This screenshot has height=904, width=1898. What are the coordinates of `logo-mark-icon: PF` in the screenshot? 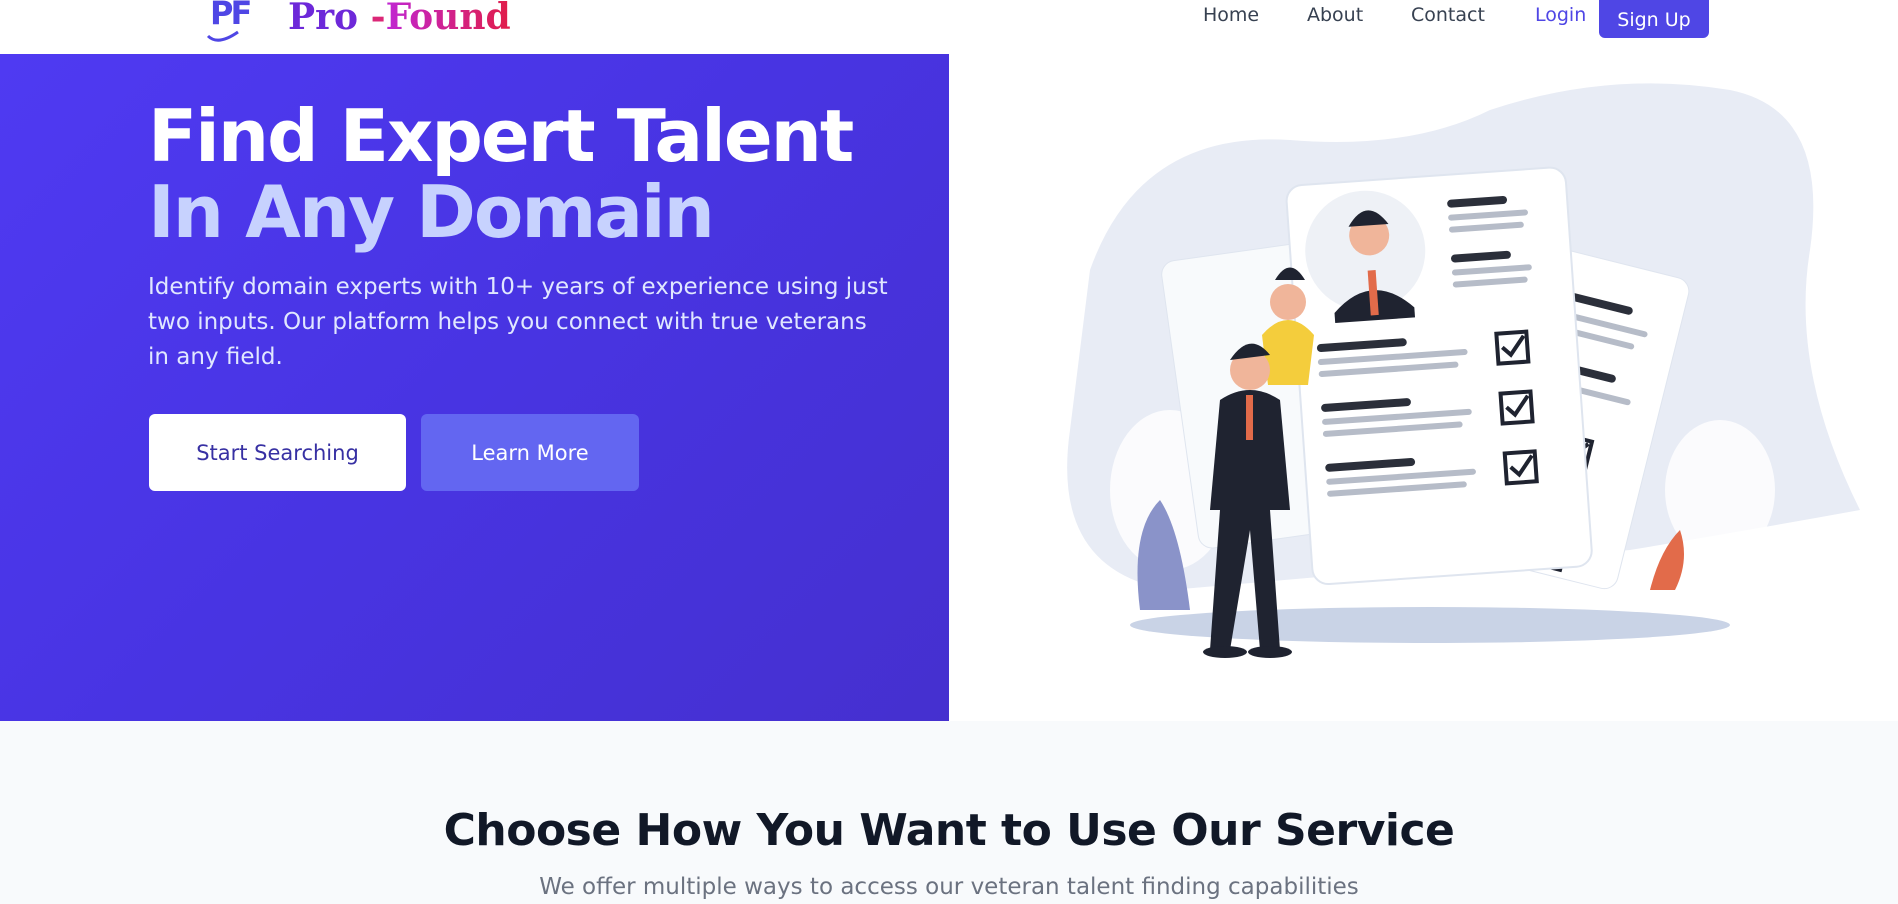 It's located at (230, 21).